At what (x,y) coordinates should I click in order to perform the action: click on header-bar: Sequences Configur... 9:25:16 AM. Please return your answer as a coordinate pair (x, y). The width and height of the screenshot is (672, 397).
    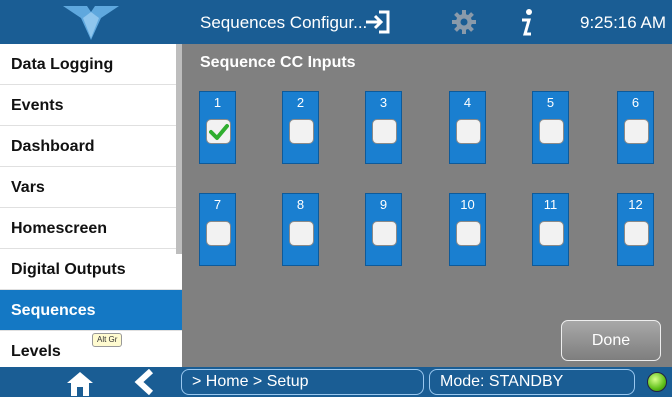
    Looking at the image, I should click on (336, 22).